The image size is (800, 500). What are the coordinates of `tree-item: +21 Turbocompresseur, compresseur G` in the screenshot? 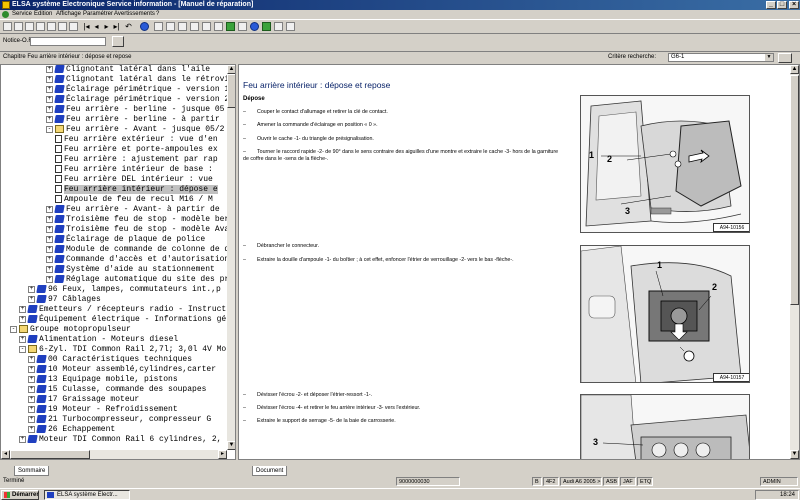 It's located at (119, 420).